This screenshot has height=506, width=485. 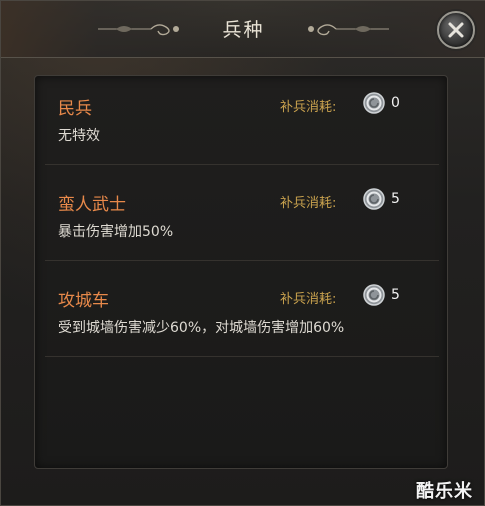 What do you see at coordinates (92, 205) in the screenshot?
I see `unit-name: 蛮人武士` at bounding box center [92, 205].